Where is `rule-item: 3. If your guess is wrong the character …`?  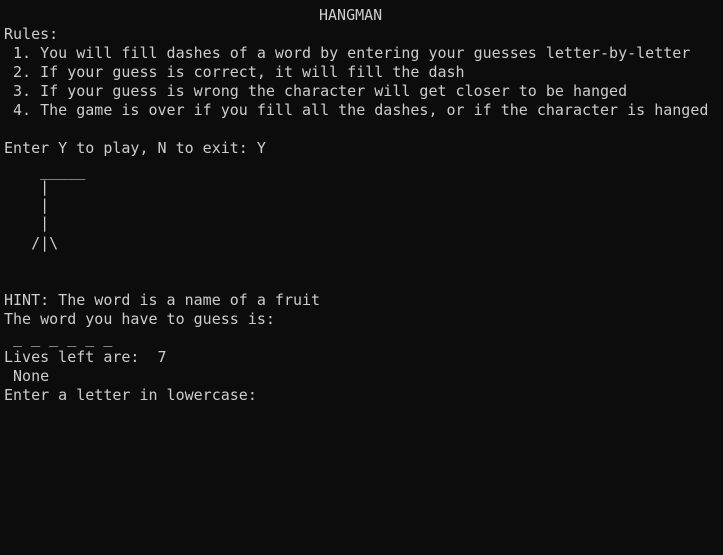
rule-item: 3. If your guess is wrong the character … is located at coordinates (316, 91).